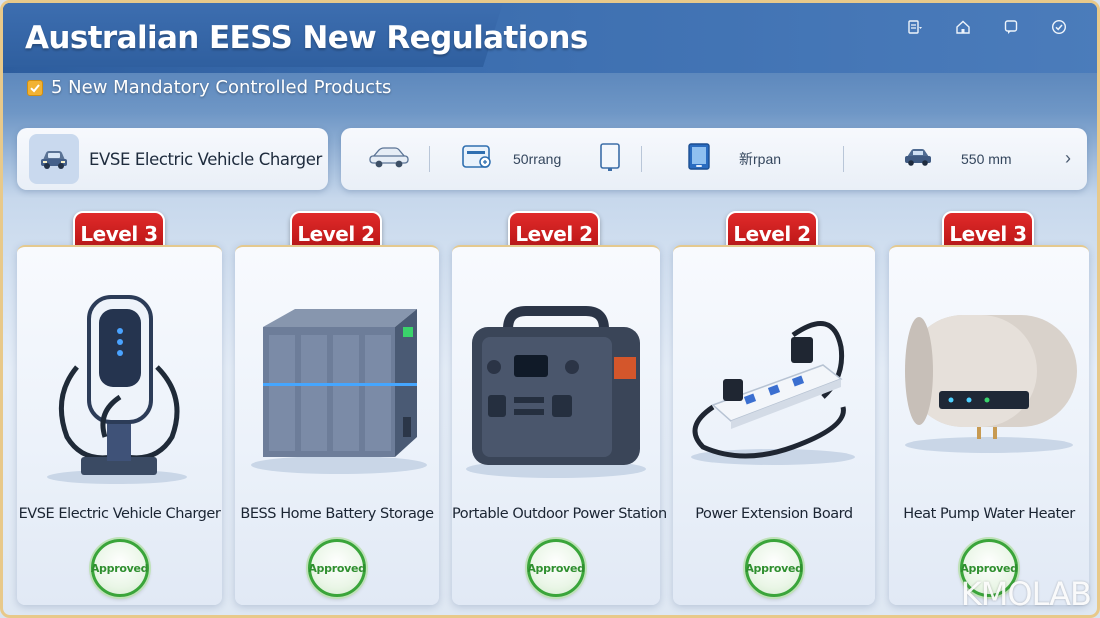  What do you see at coordinates (957, 159) in the screenshot?
I see `strip-item: 550 mm` at bounding box center [957, 159].